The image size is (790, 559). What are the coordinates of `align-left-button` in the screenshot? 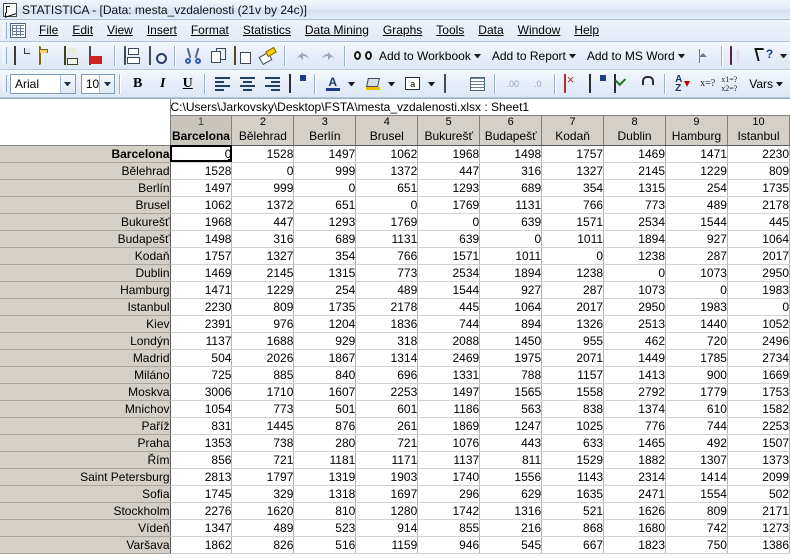 It's located at (222, 83).